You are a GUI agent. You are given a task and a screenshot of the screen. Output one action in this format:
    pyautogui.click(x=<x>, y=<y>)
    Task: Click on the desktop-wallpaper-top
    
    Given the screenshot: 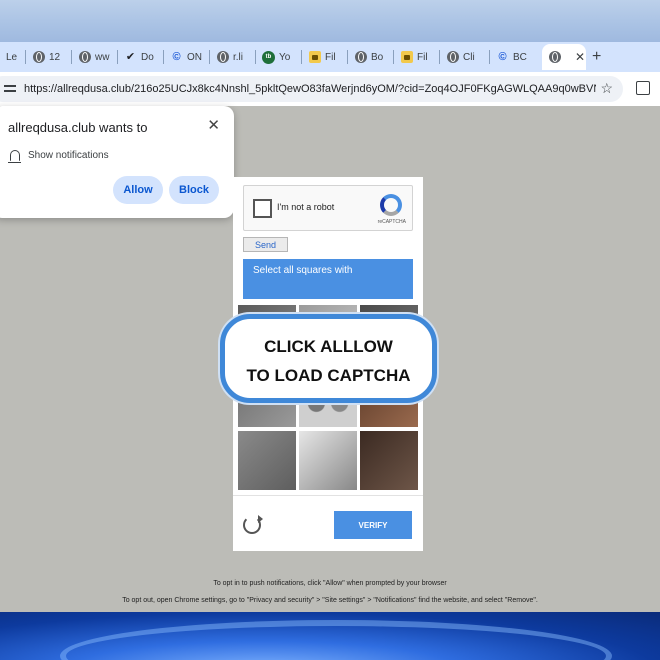 What is the action you would take?
    pyautogui.click(x=330, y=21)
    